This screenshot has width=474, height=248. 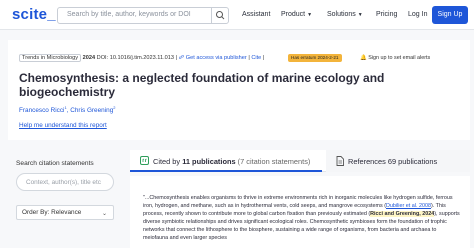 What do you see at coordinates (55, 163) in the screenshot?
I see `citation-search-label: Search citation statements` at bounding box center [55, 163].